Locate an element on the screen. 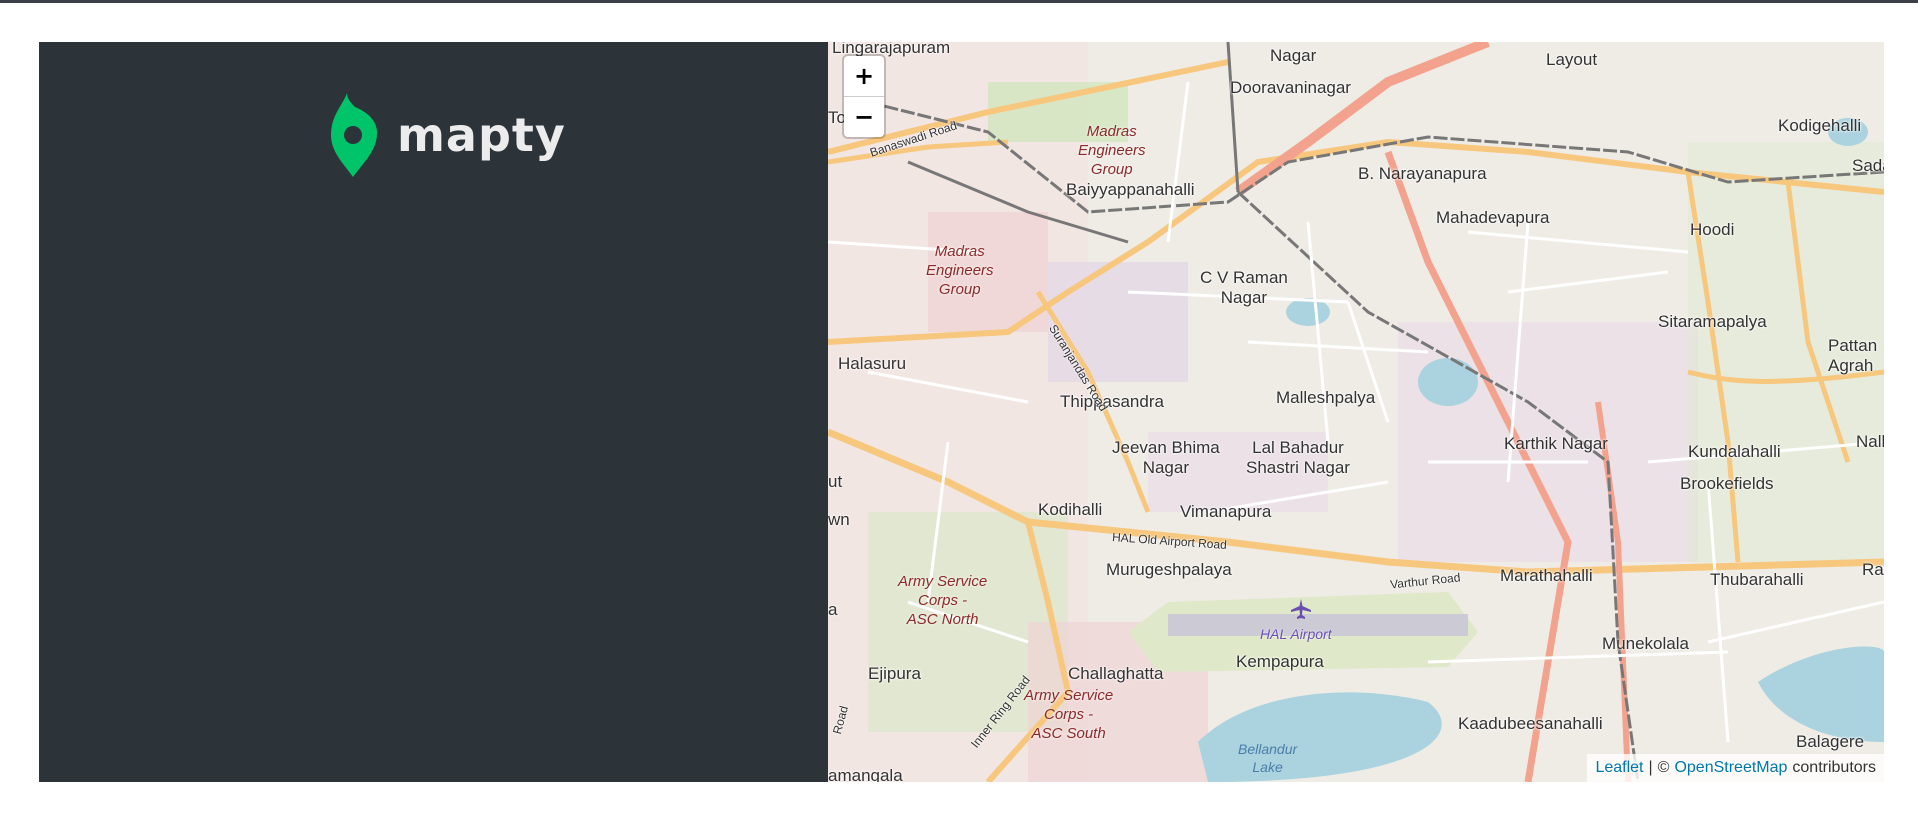 Image resolution: width=1918 pixels, height=820 pixels. place-label: Nallu is located at coordinates (1870, 441).